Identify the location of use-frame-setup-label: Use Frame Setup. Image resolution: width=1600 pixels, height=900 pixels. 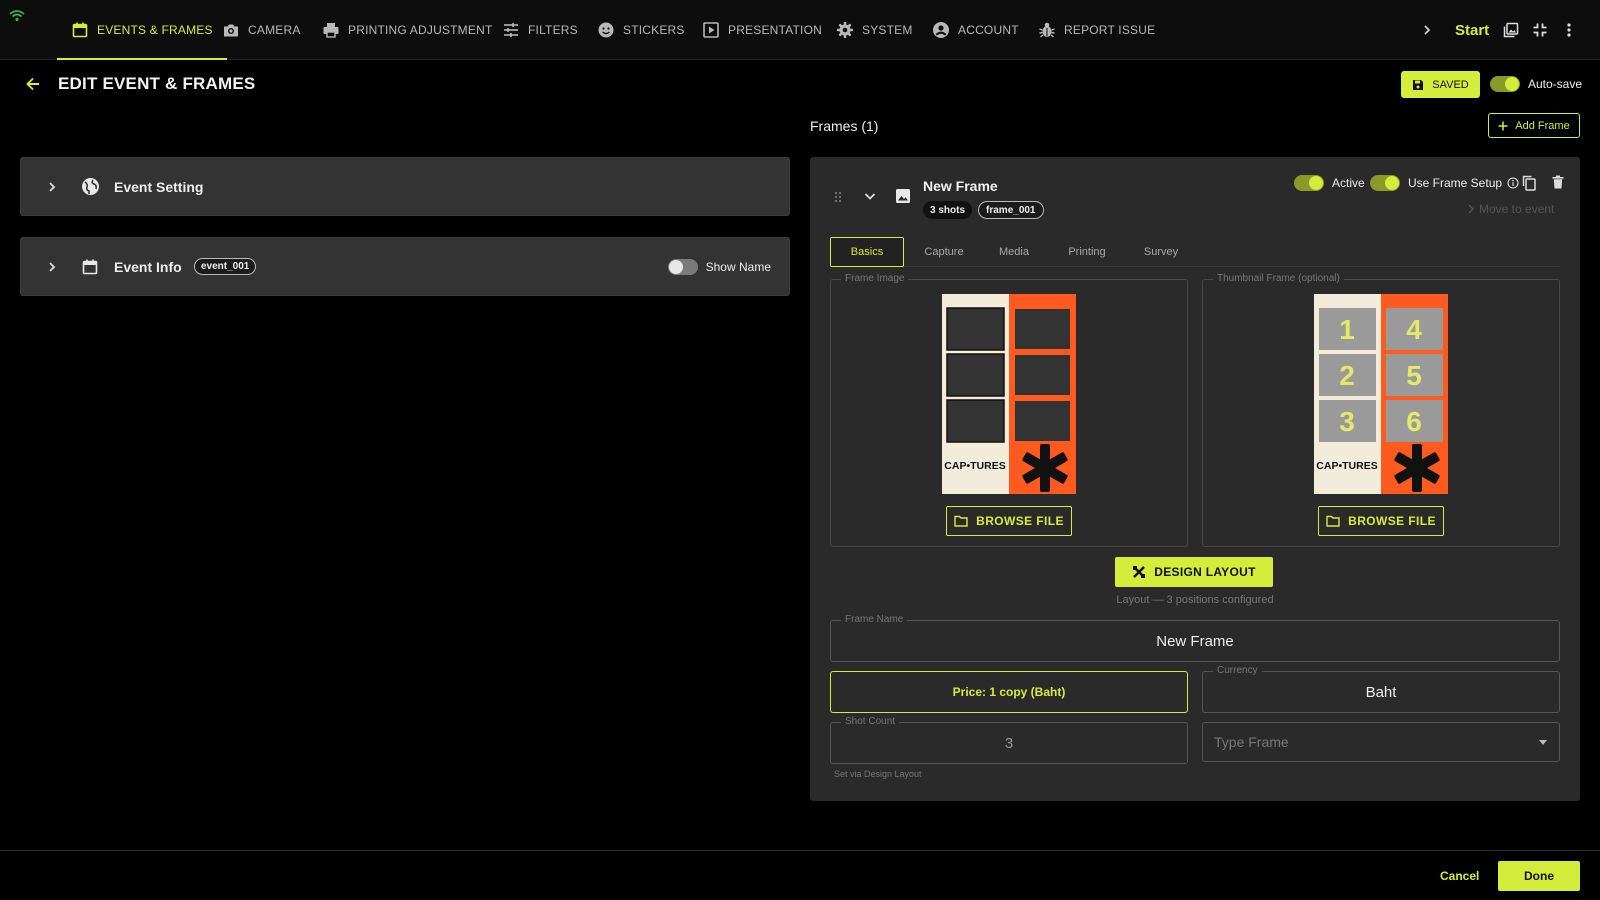
(1455, 183).